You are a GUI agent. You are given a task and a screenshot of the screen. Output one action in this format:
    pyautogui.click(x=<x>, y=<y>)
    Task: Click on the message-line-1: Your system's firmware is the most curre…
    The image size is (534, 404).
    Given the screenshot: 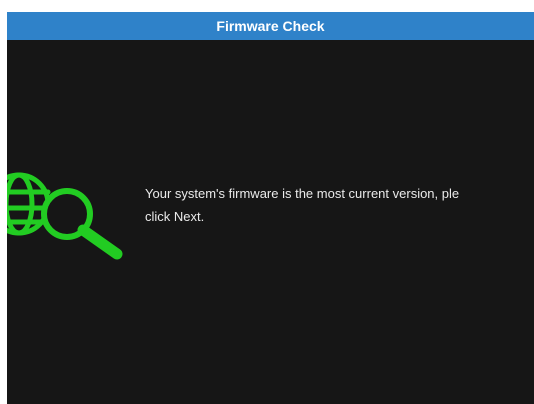 What is the action you would take?
    pyautogui.click(x=302, y=193)
    